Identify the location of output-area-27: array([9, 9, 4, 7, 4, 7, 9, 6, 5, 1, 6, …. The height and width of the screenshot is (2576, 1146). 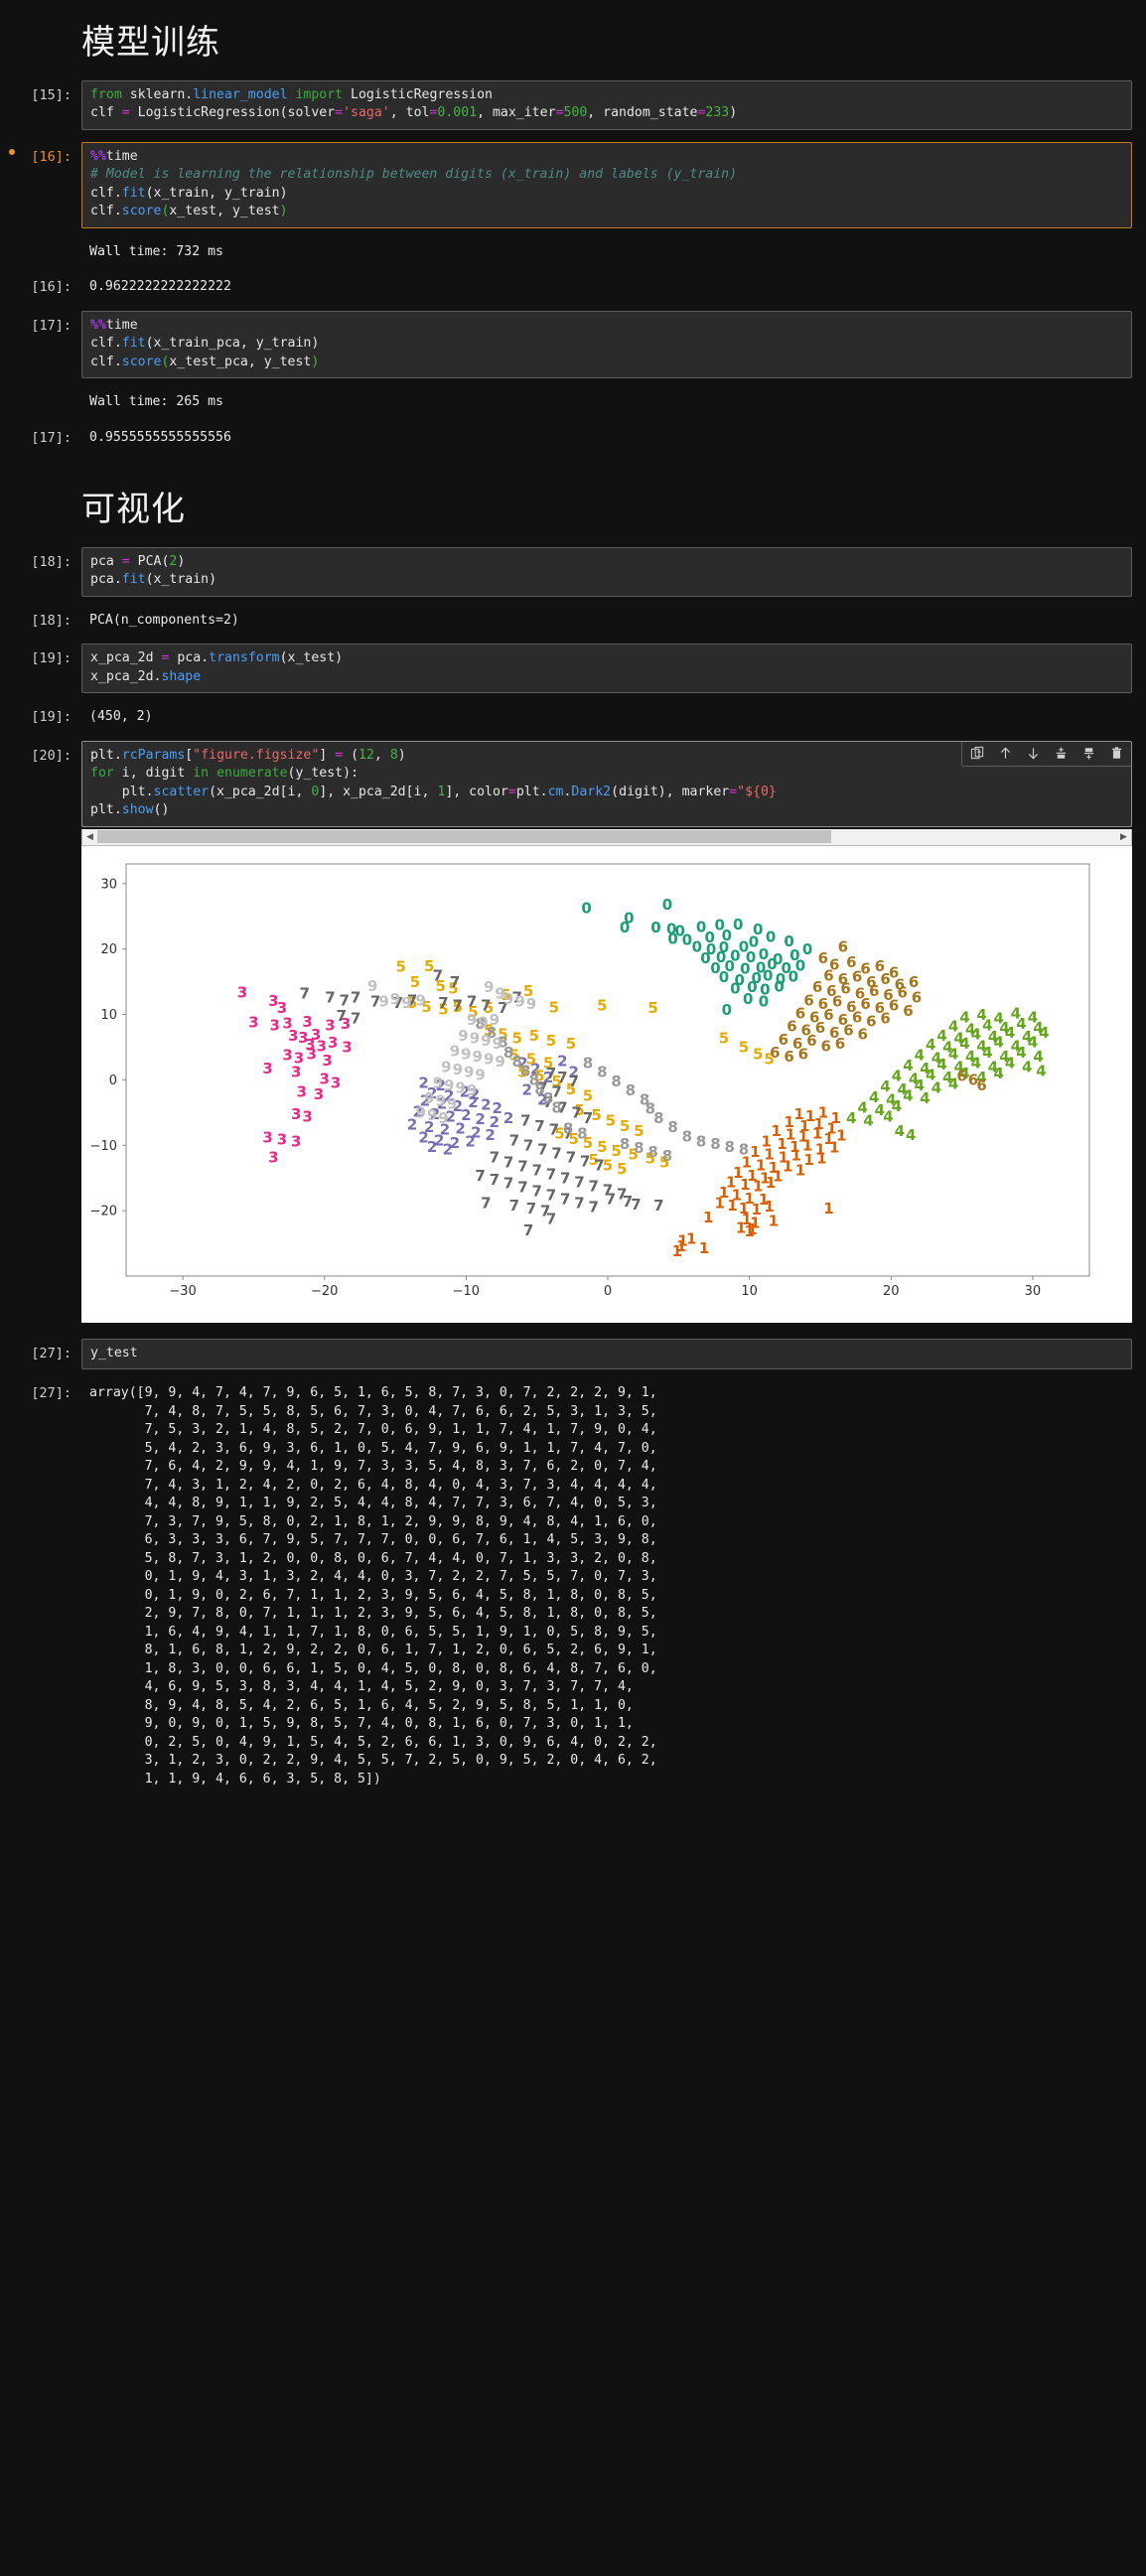
(606, 1585).